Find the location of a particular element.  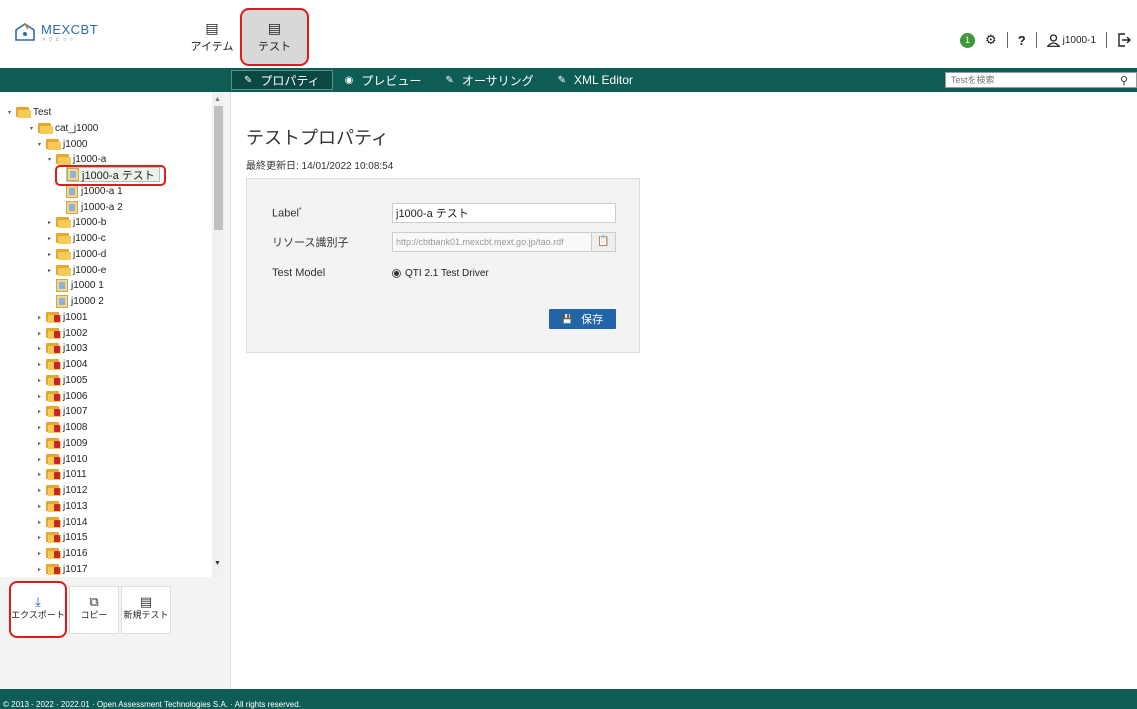

radio-selected-icon is located at coordinates (396, 273).